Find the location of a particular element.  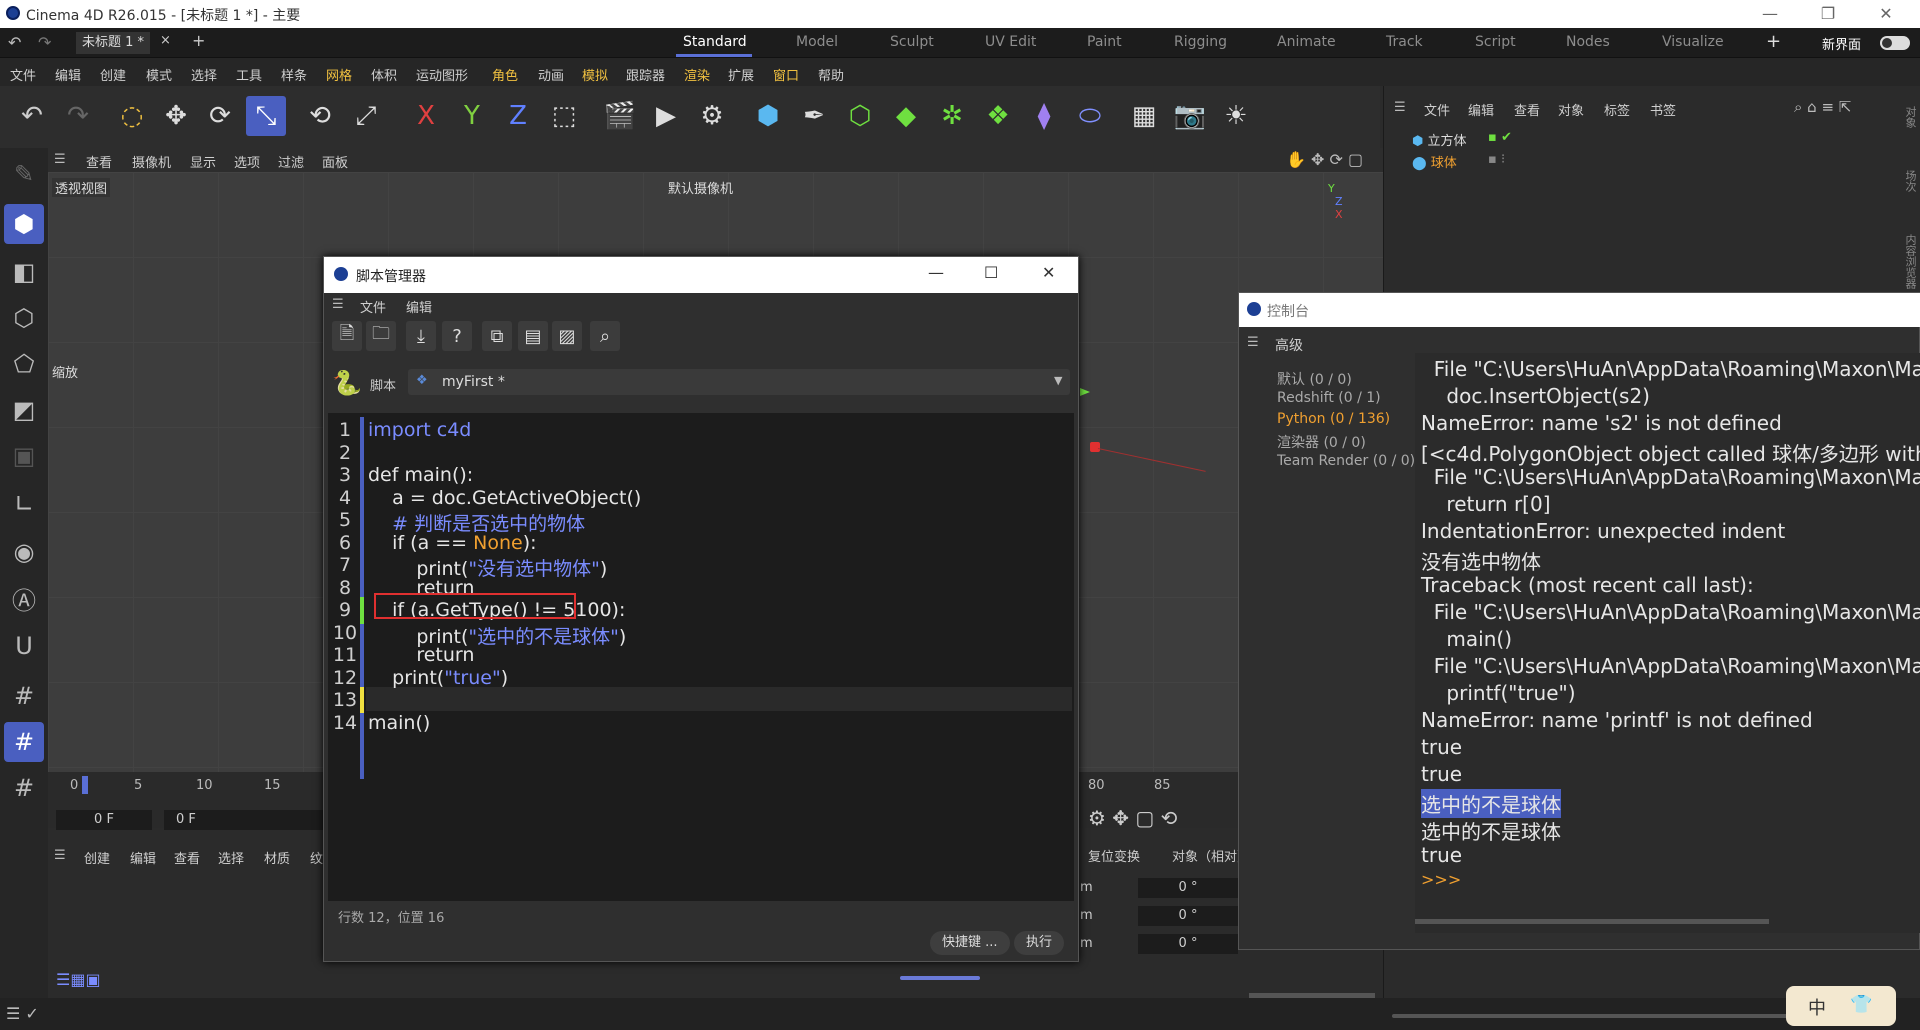

layout-tab-script: Script is located at coordinates (1495, 42).